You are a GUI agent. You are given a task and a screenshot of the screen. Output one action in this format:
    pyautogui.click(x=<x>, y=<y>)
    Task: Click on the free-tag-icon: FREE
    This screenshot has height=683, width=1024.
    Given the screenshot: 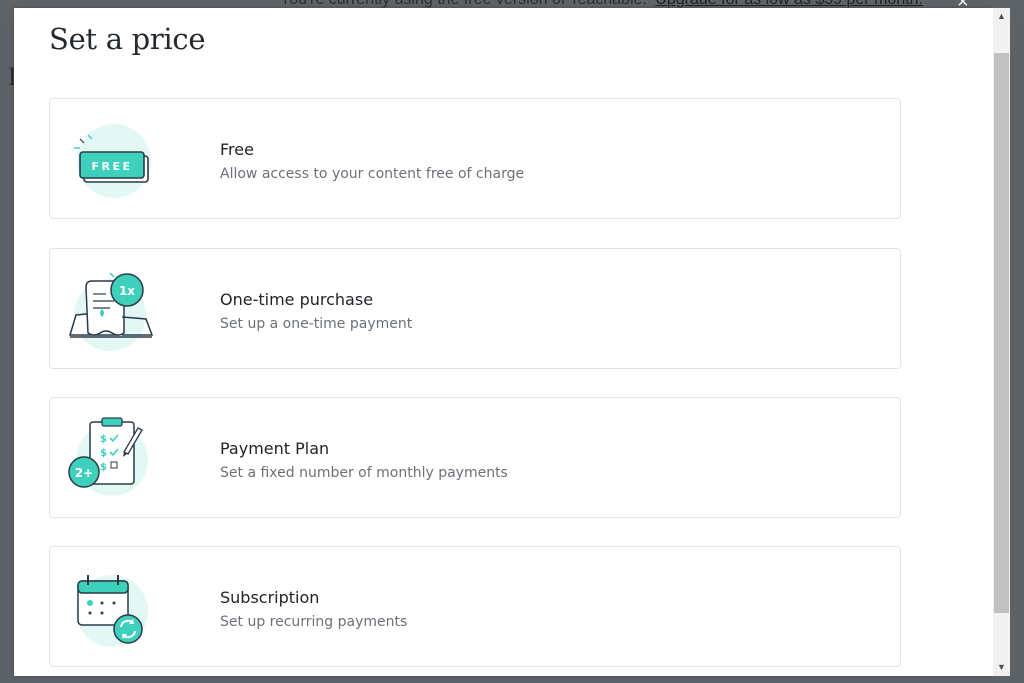 What is the action you would take?
    pyautogui.click(x=111, y=159)
    